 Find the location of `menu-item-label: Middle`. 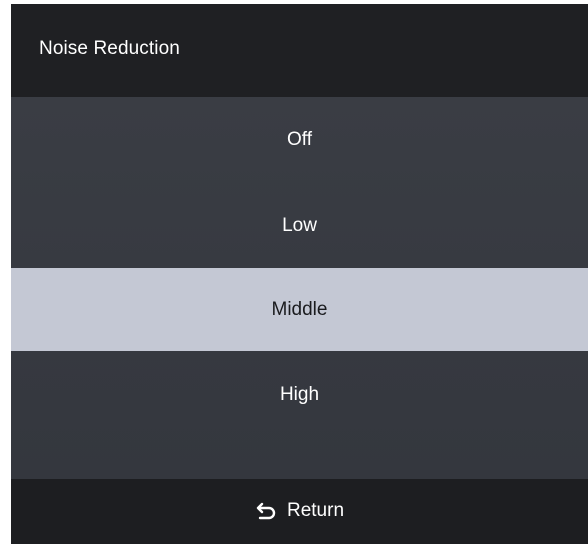

menu-item-label: Middle is located at coordinates (299, 309).